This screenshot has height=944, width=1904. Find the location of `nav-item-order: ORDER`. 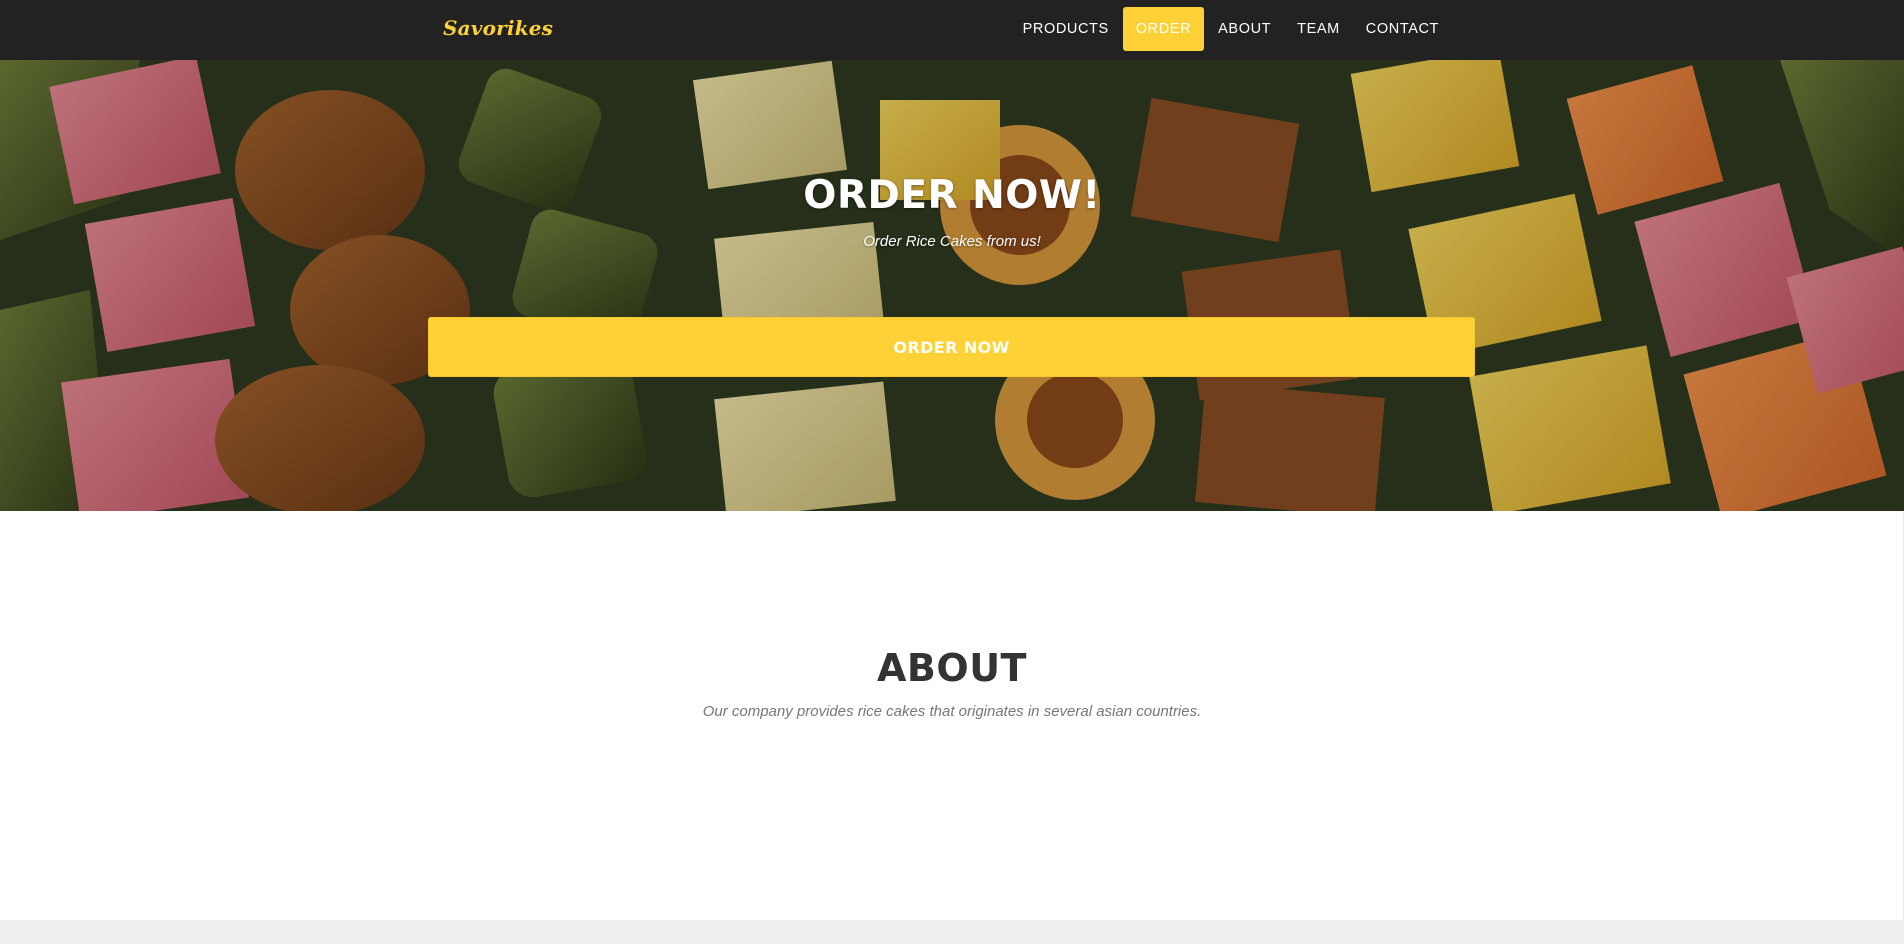

nav-item-order: ORDER is located at coordinates (1163, 29).